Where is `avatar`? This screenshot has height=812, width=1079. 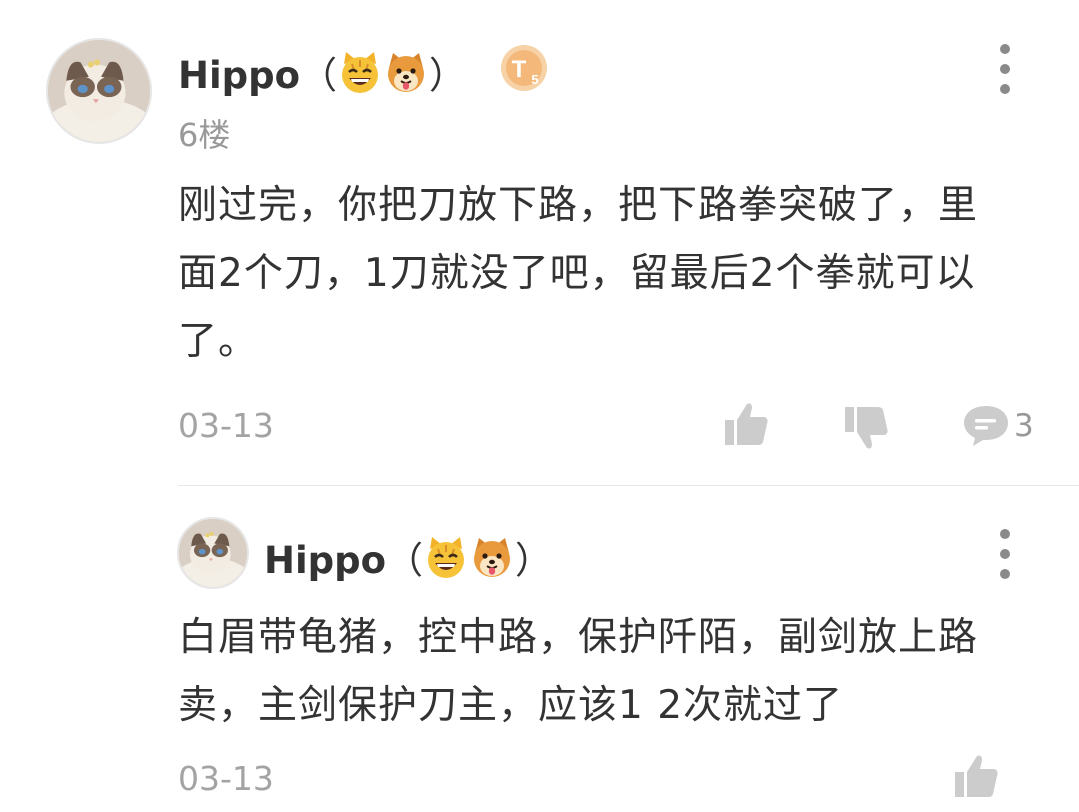 avatar is located at coordinates (99, 91).